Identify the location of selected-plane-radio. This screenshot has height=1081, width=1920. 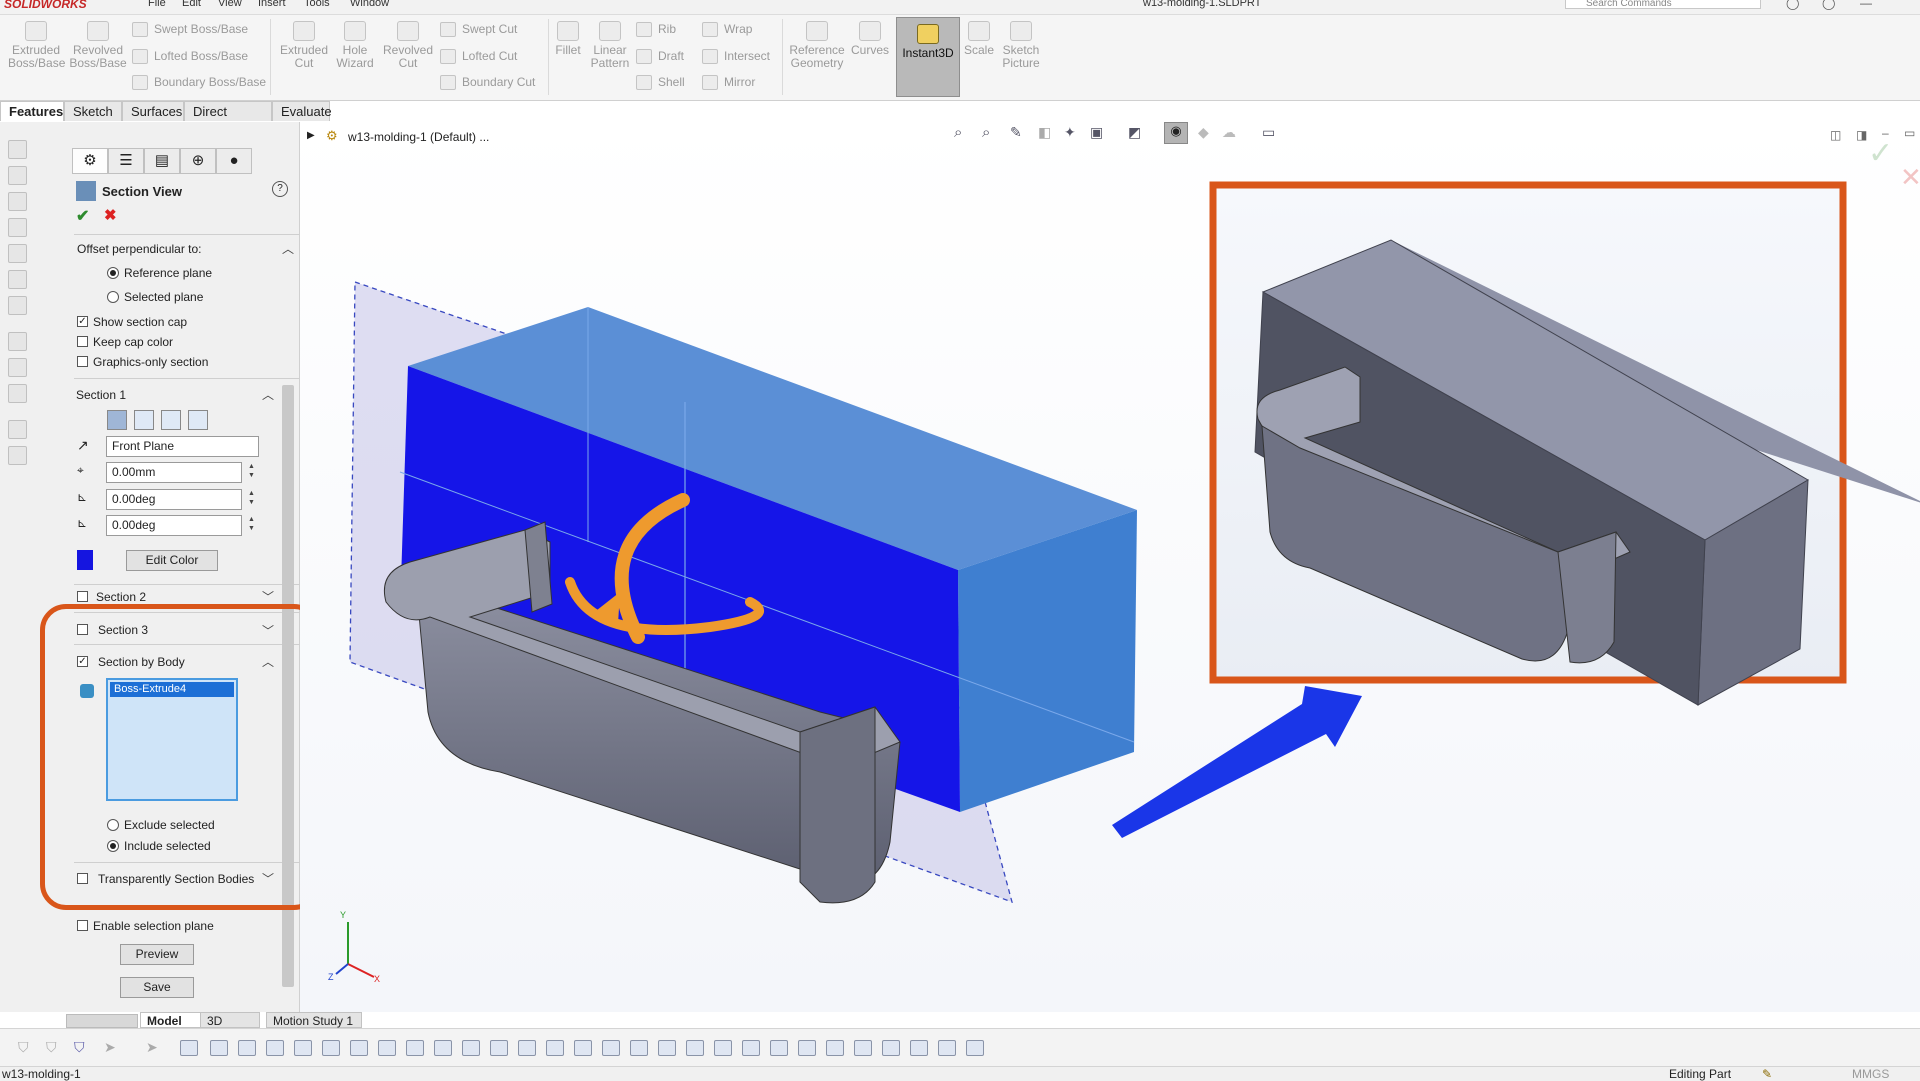
(113, 297).